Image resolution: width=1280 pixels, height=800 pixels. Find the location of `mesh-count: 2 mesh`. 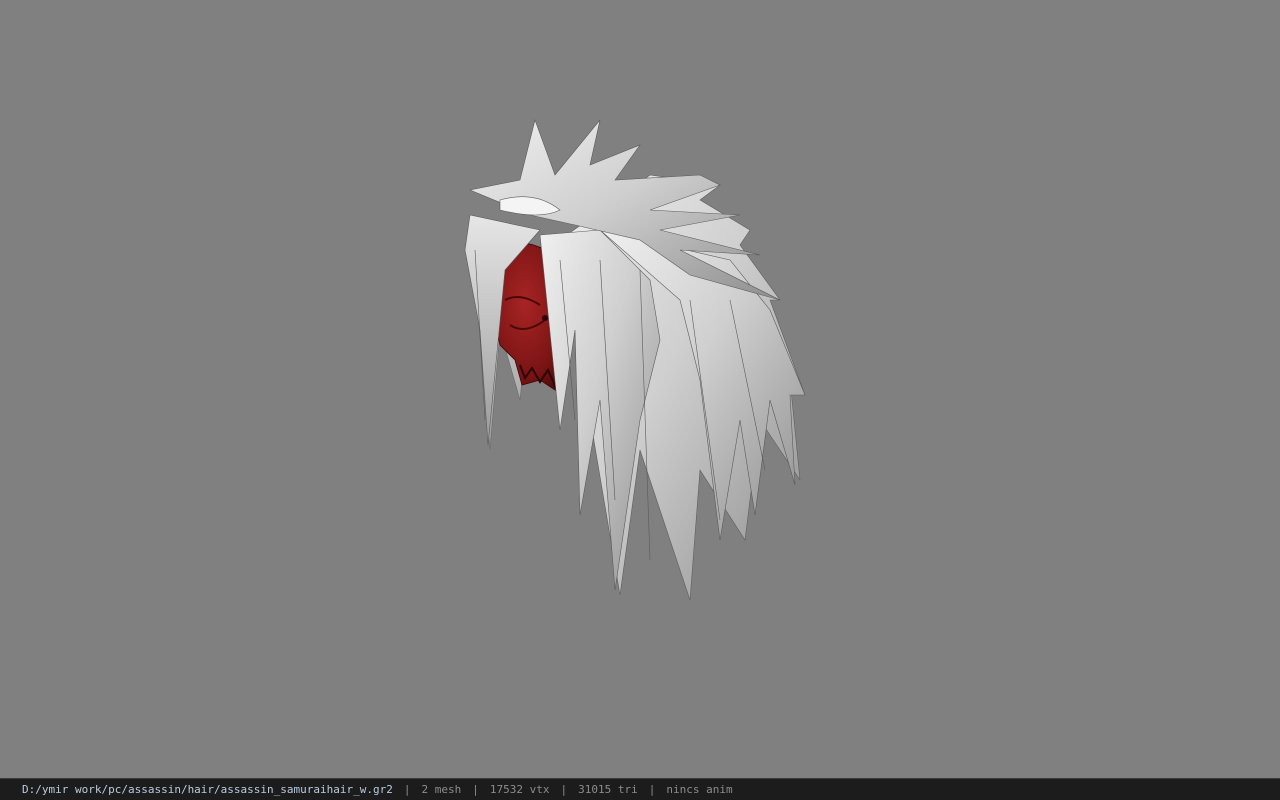

mesh-count: 2 mesh is located at coordinates (441, 789).